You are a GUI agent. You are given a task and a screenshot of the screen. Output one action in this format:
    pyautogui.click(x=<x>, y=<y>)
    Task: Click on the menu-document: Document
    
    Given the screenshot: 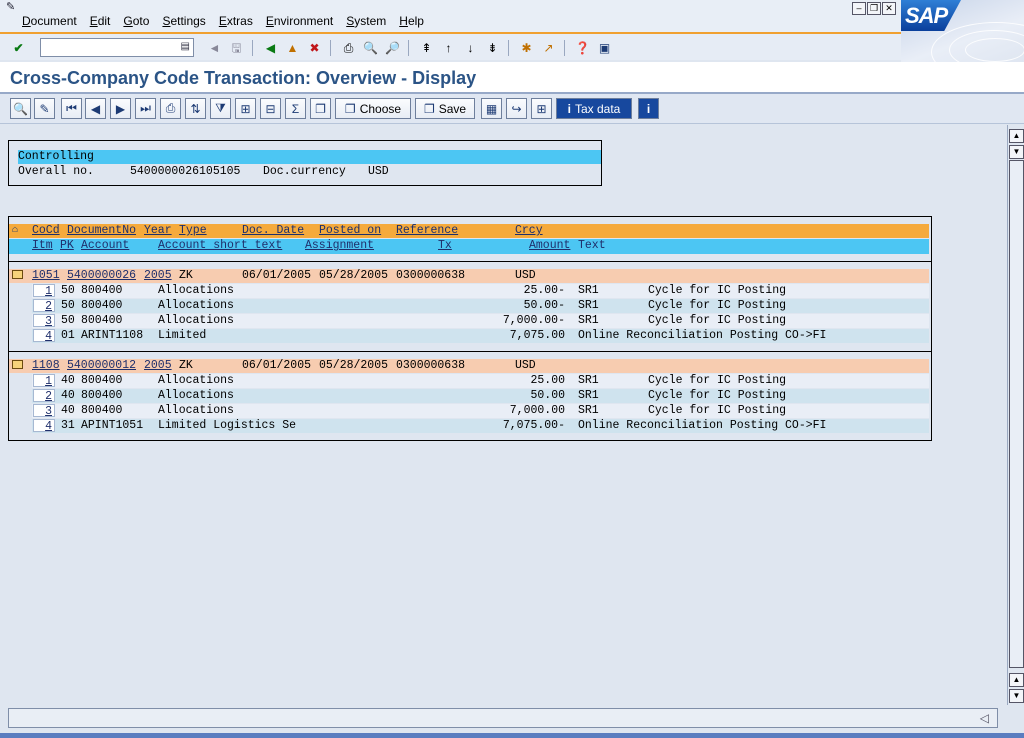 What is the action you would take?
    pyautogui.click(x=49, y=21)
    